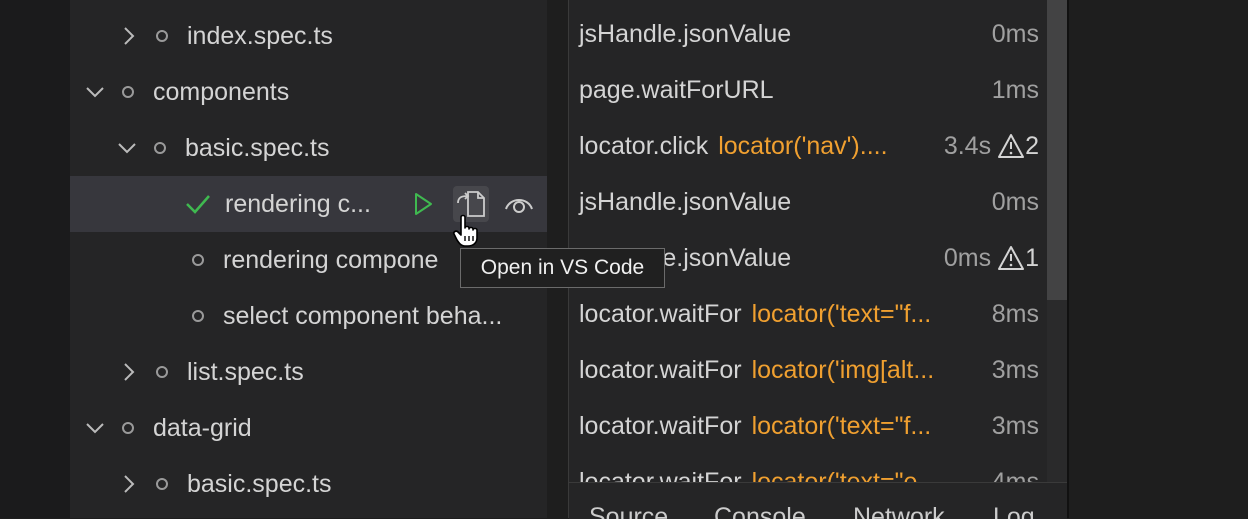 The width and height of the screenshot is (1248, 519). I want to click on check-icon, so click(198, 204).